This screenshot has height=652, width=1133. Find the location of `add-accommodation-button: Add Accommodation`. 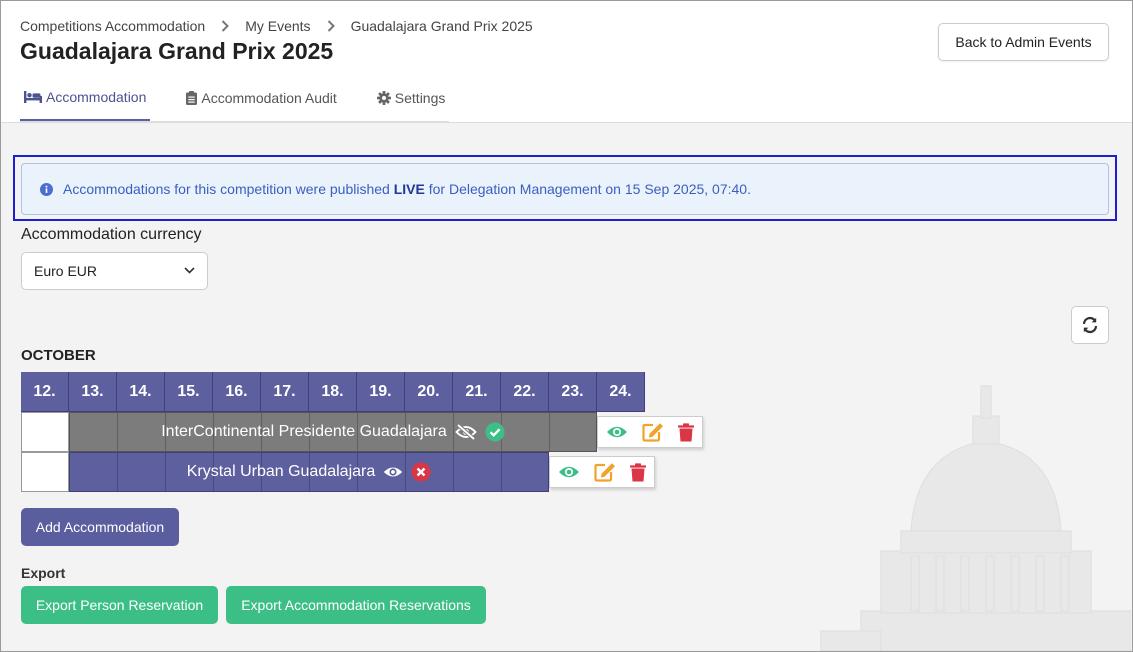

add-accommodation-button: Add Accommodation is located at coordinates (100, 527).